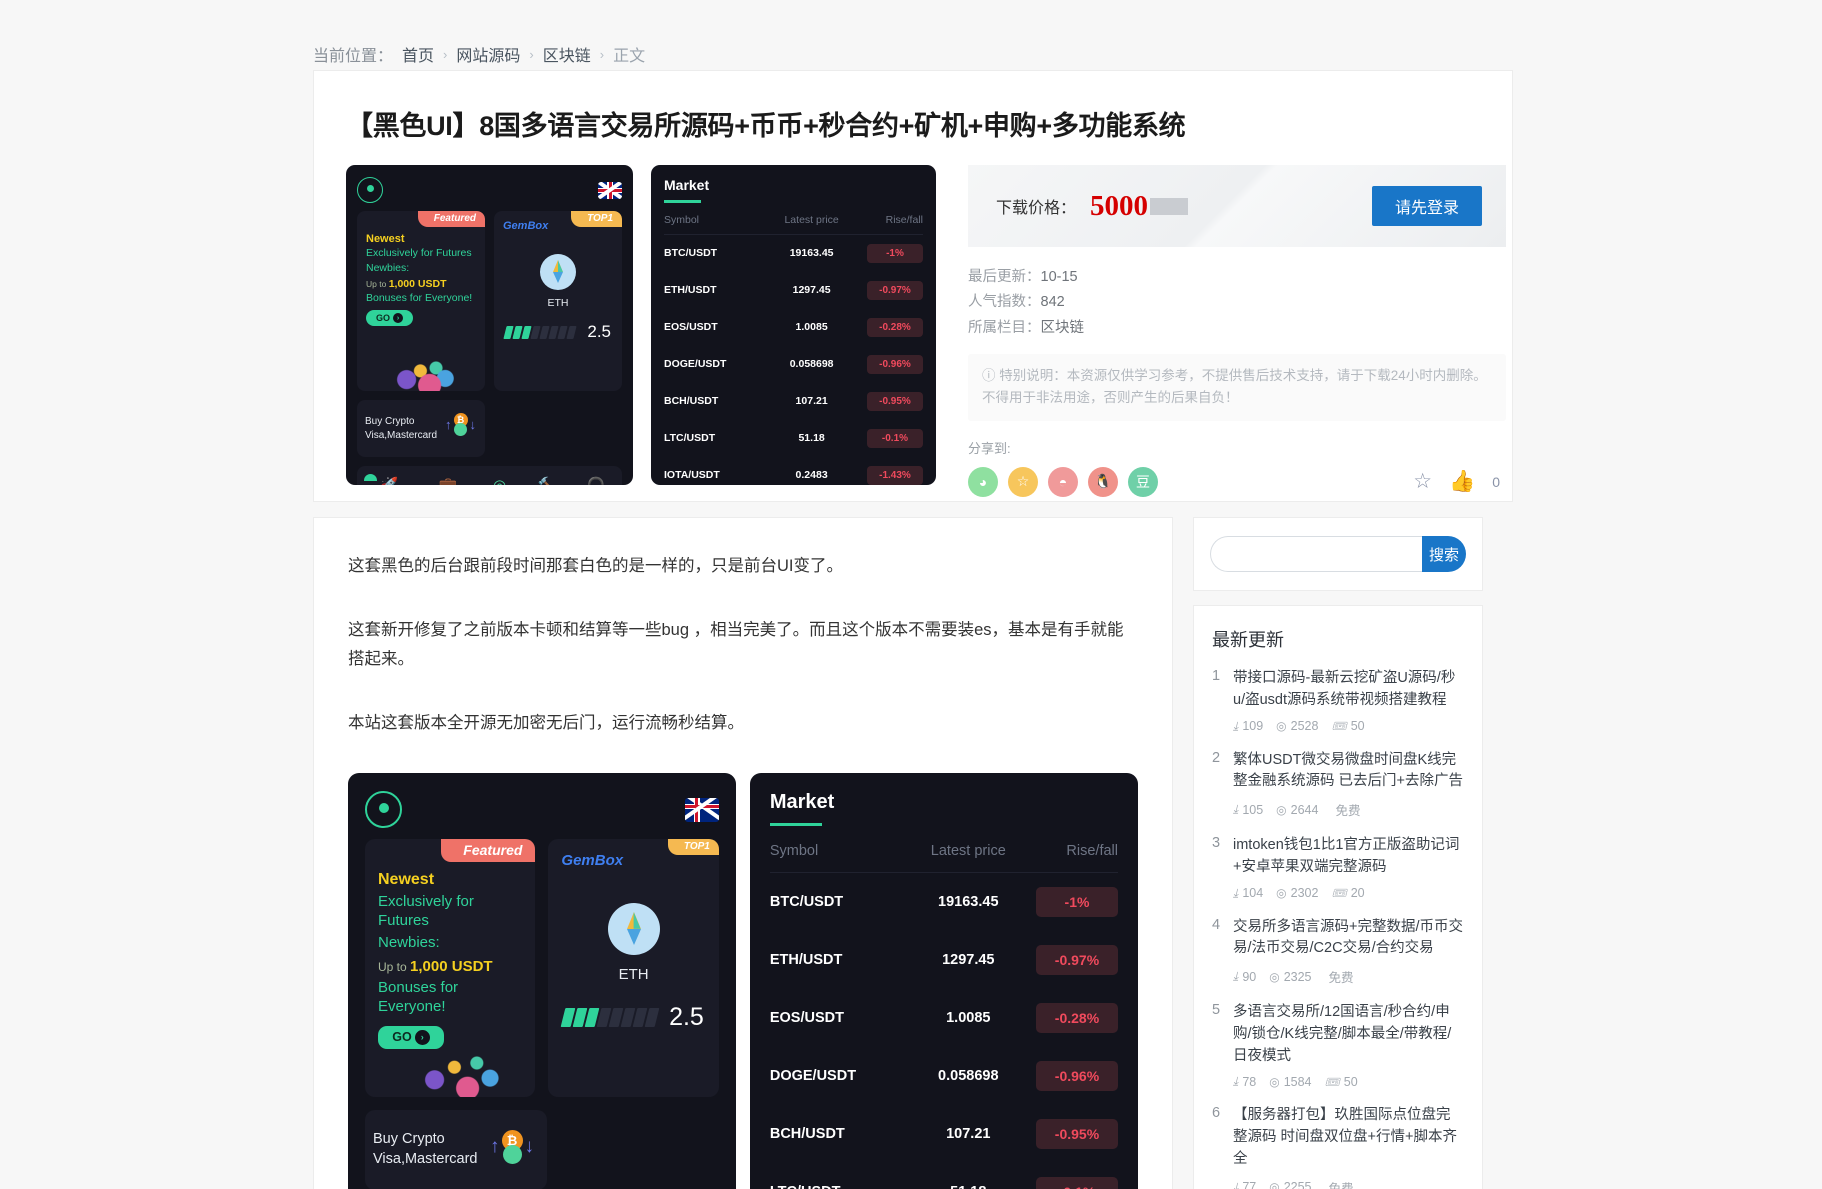 The height and width of the screenshot is (1189, 1822). What do you see at coordinates (1348, 726) in the screenshot?
I see `list-item-stats: ⤓ 109 ◎ 2528 🎟 50` at bounding box center [1348, 726].